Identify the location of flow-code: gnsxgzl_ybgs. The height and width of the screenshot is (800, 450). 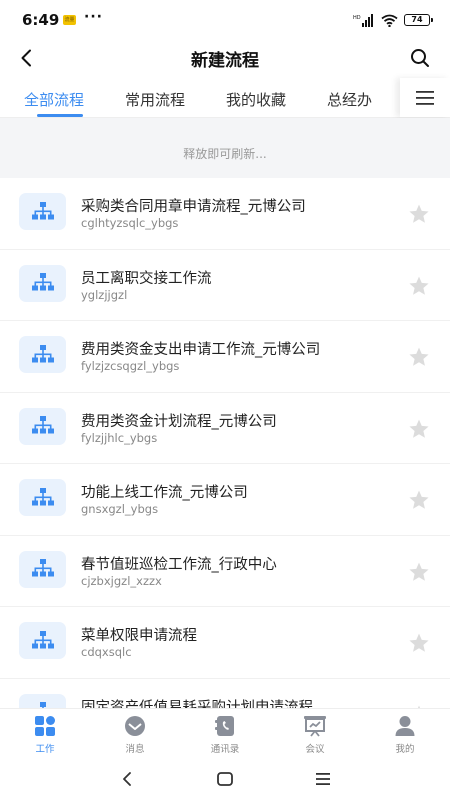
(120, 509).